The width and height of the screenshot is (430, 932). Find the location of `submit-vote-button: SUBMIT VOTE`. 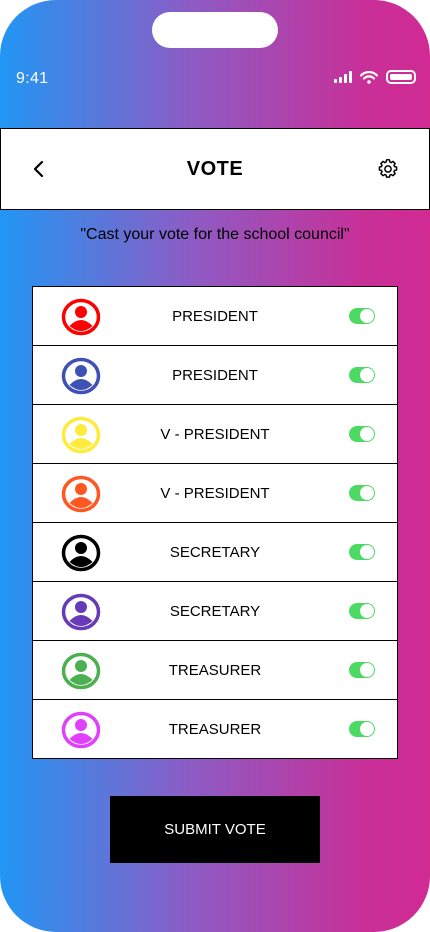

submit-vote-button: SUBMIT VOTE is located at coordinates (215, 829).